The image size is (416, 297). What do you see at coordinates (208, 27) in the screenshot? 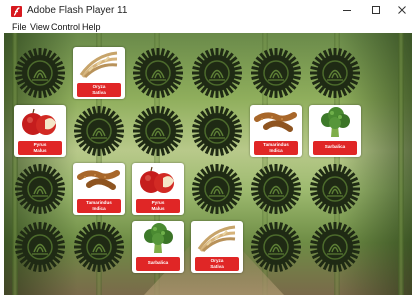
I see `menu-bar: File View Control Help` at bounding box center [208, 27].